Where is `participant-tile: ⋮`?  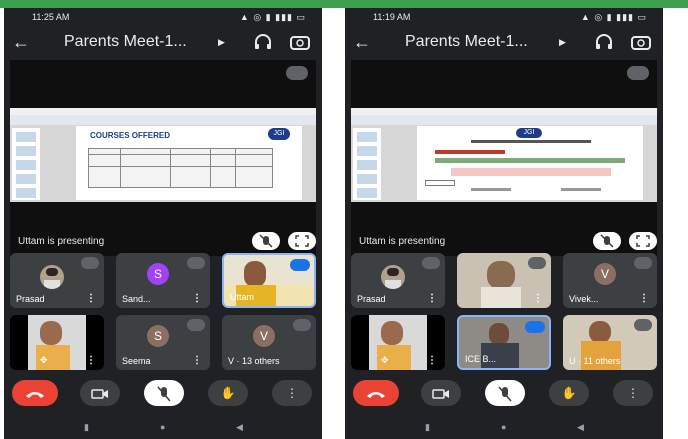
participant-tile: ⋮ is located at coordinates (504, 280).